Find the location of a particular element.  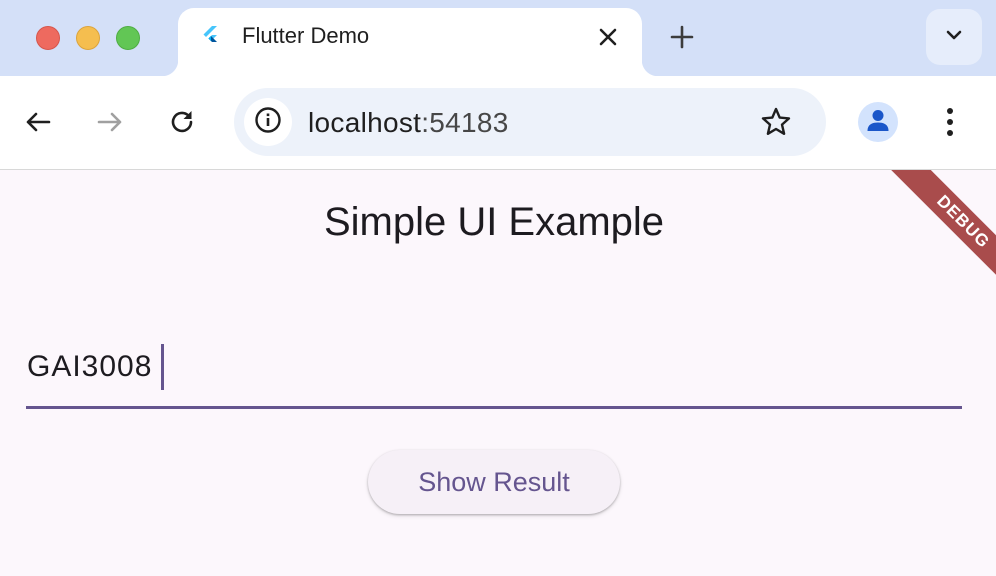

debug-banner: DEBUG is located at coordinates (936, 230).